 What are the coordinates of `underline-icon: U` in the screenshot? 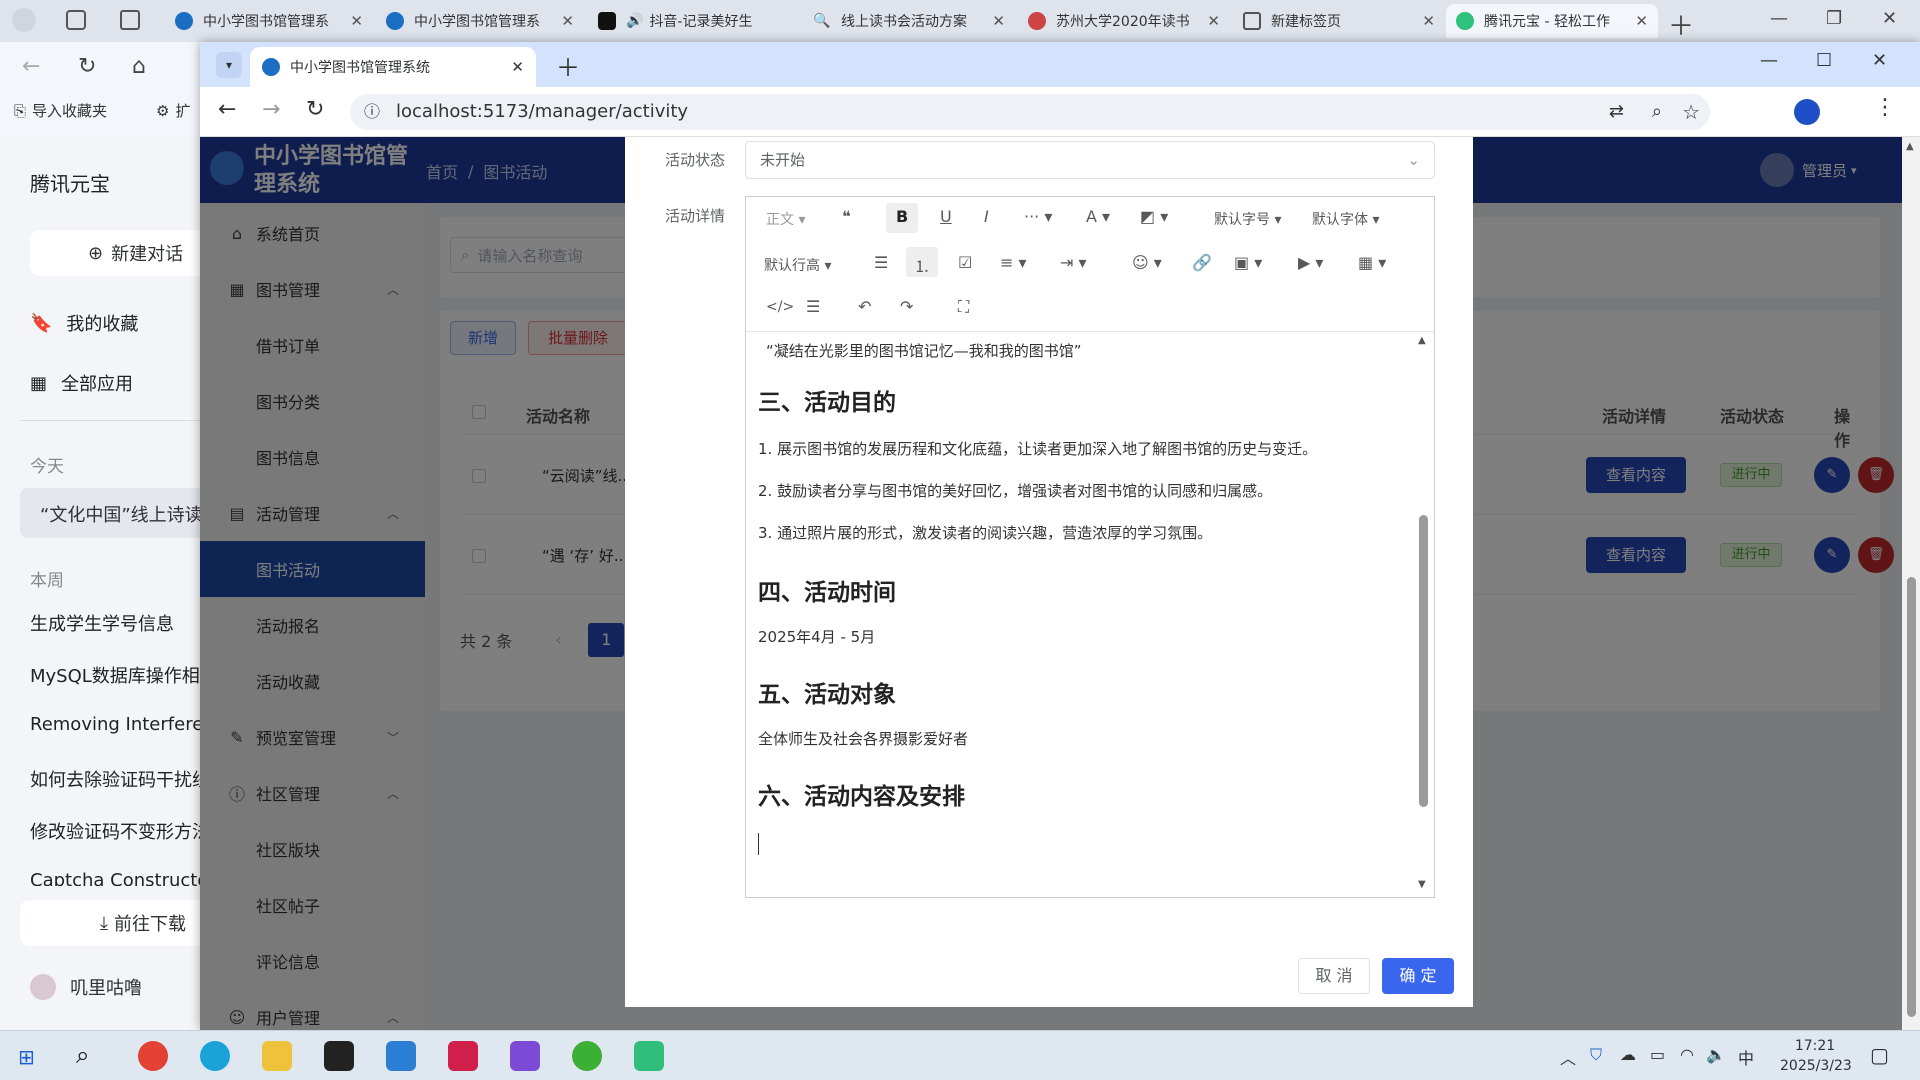 It's located at (946, 216).